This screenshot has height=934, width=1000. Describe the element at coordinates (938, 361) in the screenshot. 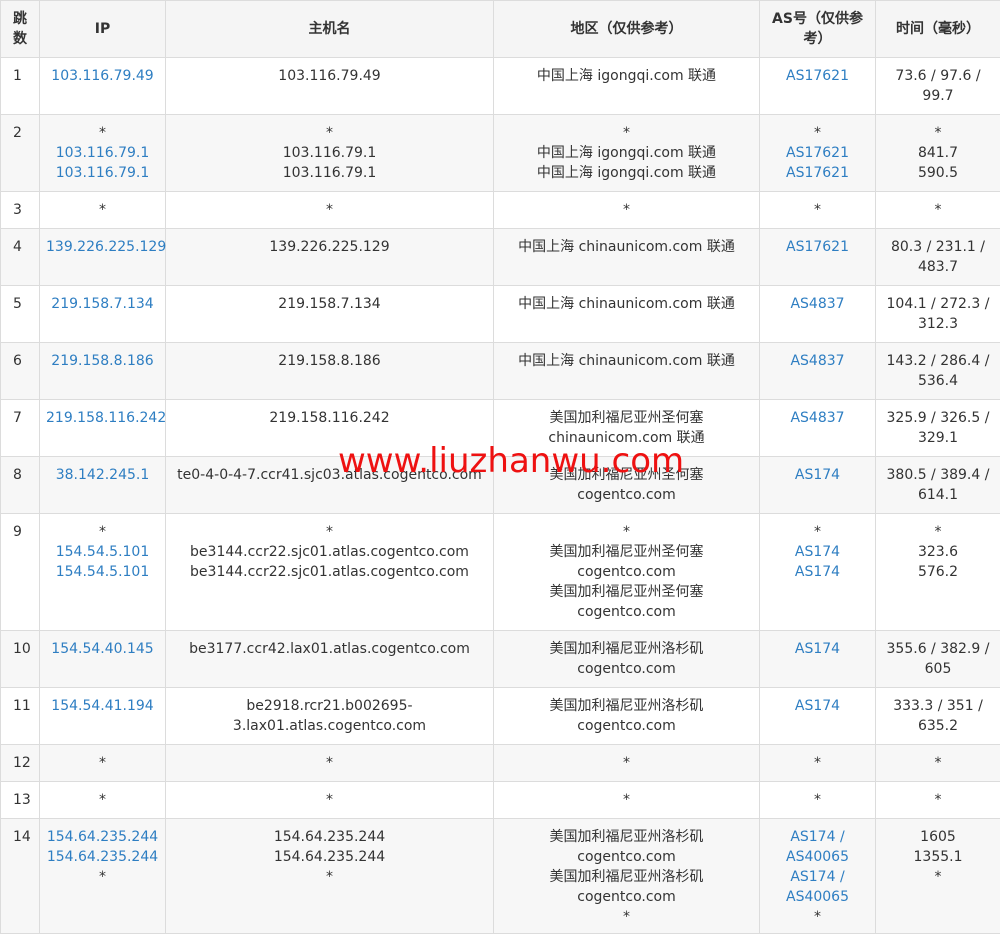

I see `time-cell-line: 143.2 / 286.4 /` at that location.